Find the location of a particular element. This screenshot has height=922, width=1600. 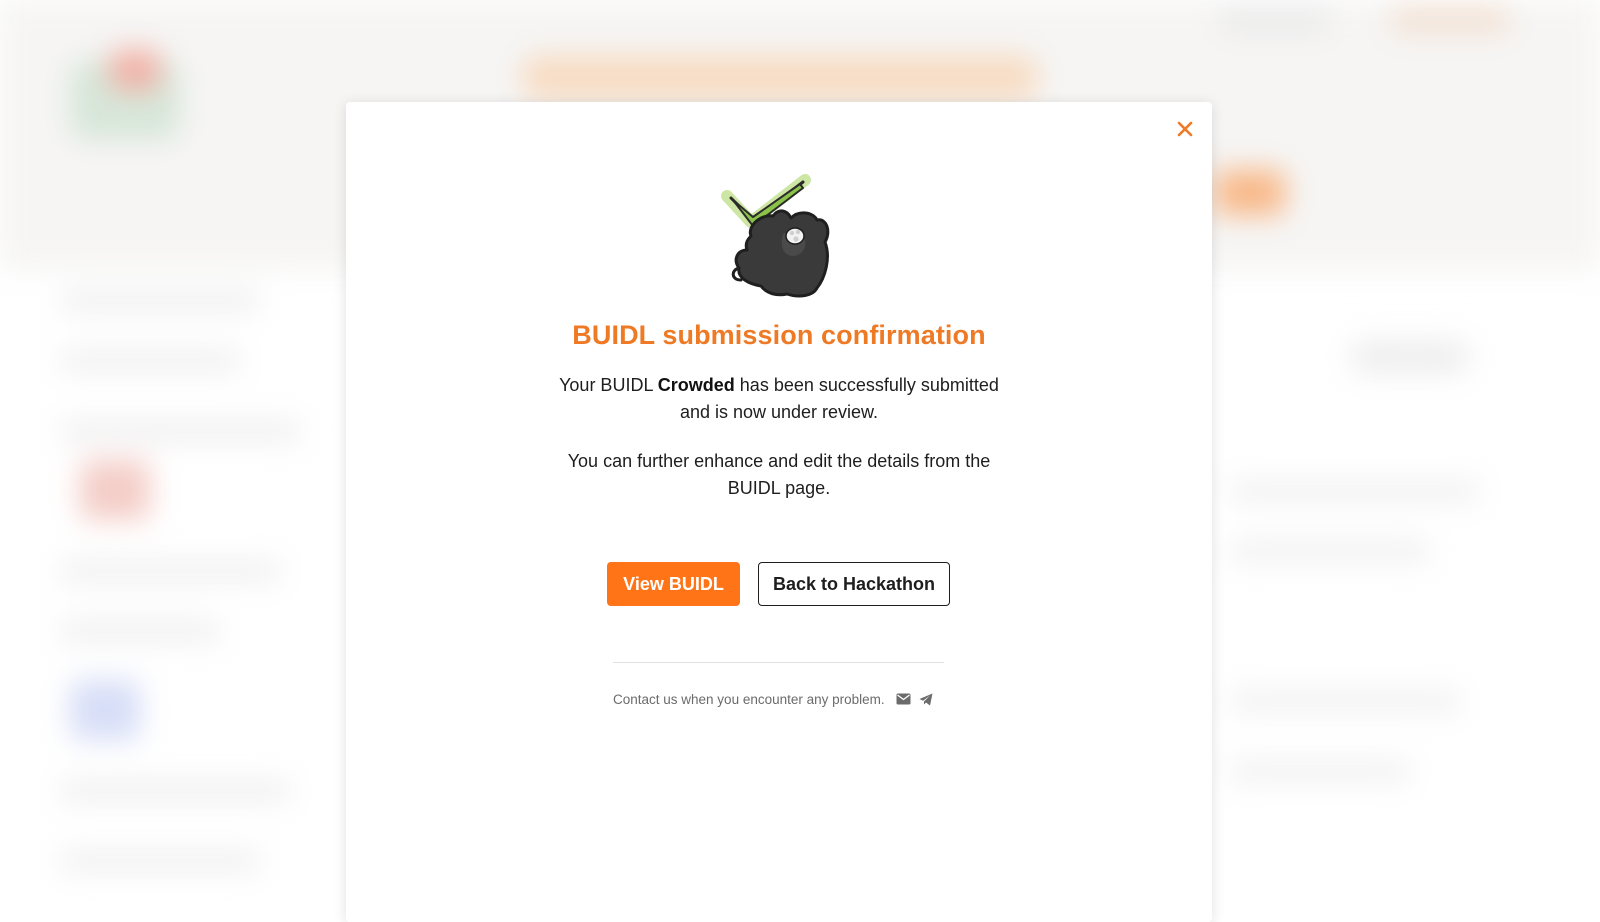

modal-title: BUIDL submission confirmation is located at coordinates (779, 335).